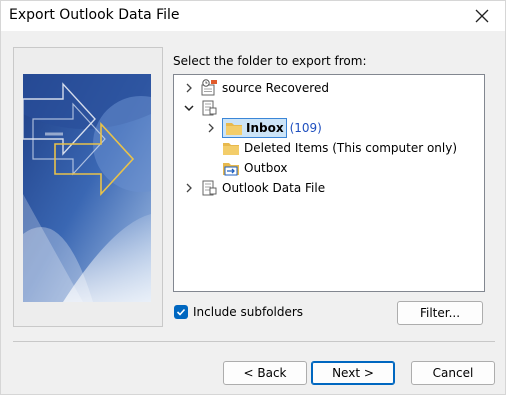 The height and width of the screenshot is (395, 506). I want to click on outbox-icon, so click(231, 168).